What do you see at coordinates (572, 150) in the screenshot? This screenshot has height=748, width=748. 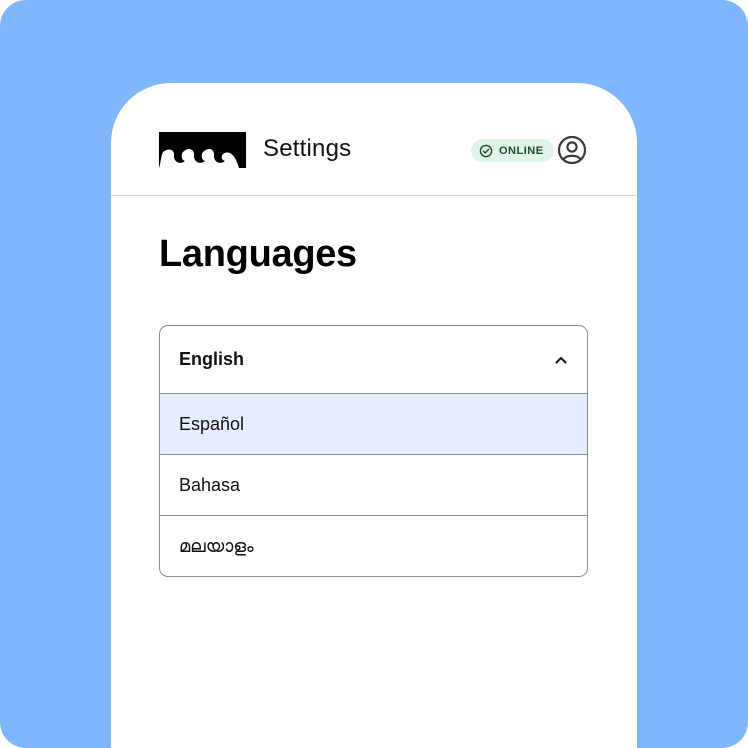 I see `user-circle-icon` at bounding box center [572, 150].